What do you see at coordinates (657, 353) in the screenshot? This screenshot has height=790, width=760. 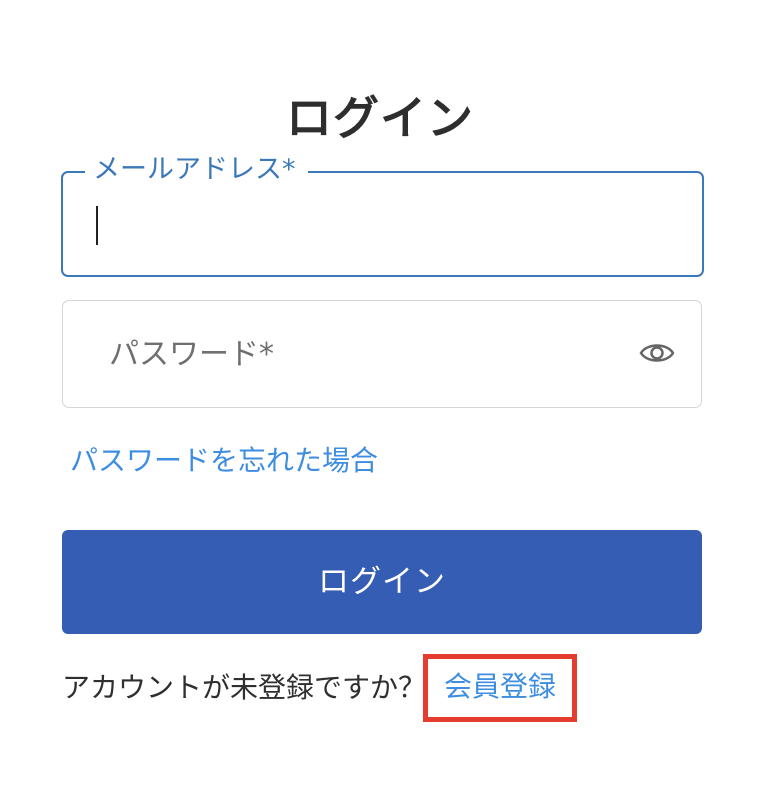 I see `eye-icon` at bounding box center [657, 353].